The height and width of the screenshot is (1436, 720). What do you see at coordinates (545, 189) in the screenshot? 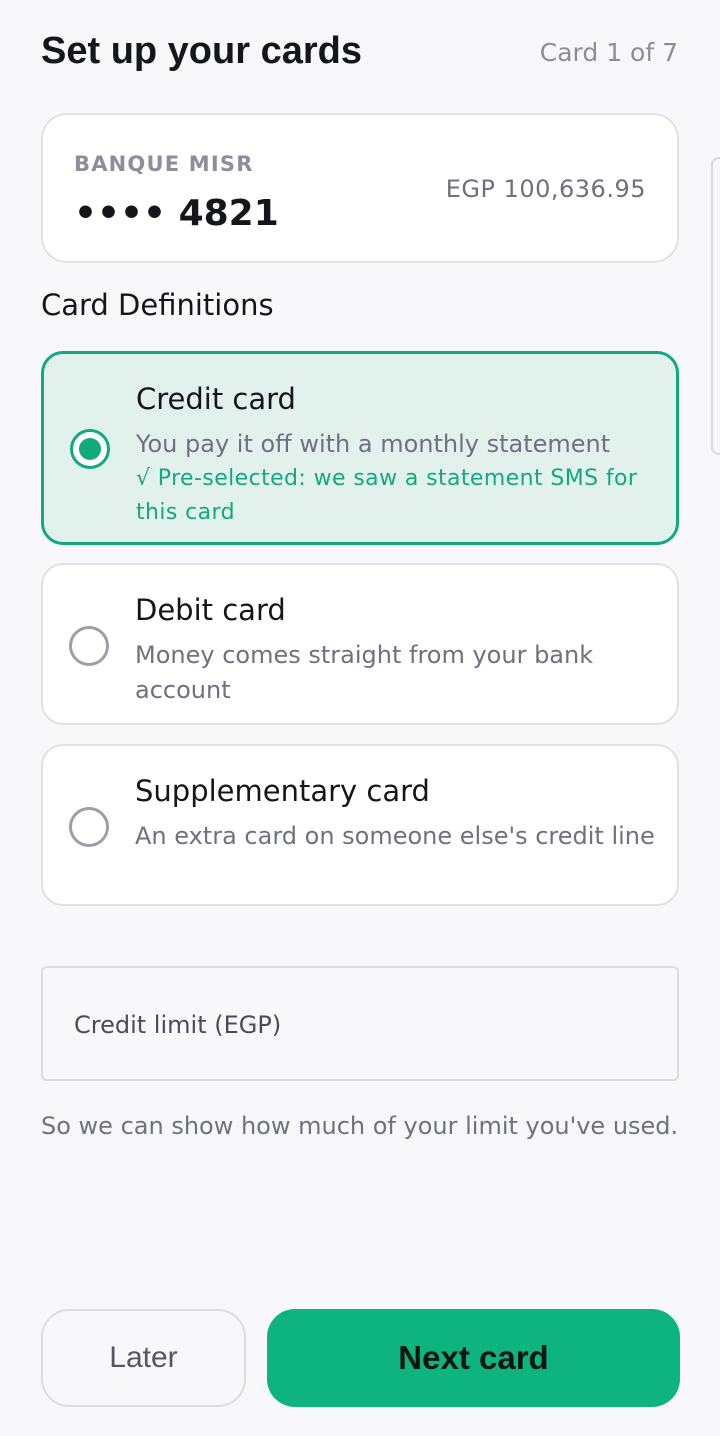
I see `account-balance: EGP 100,636.95` at bounding box center [545, 189].